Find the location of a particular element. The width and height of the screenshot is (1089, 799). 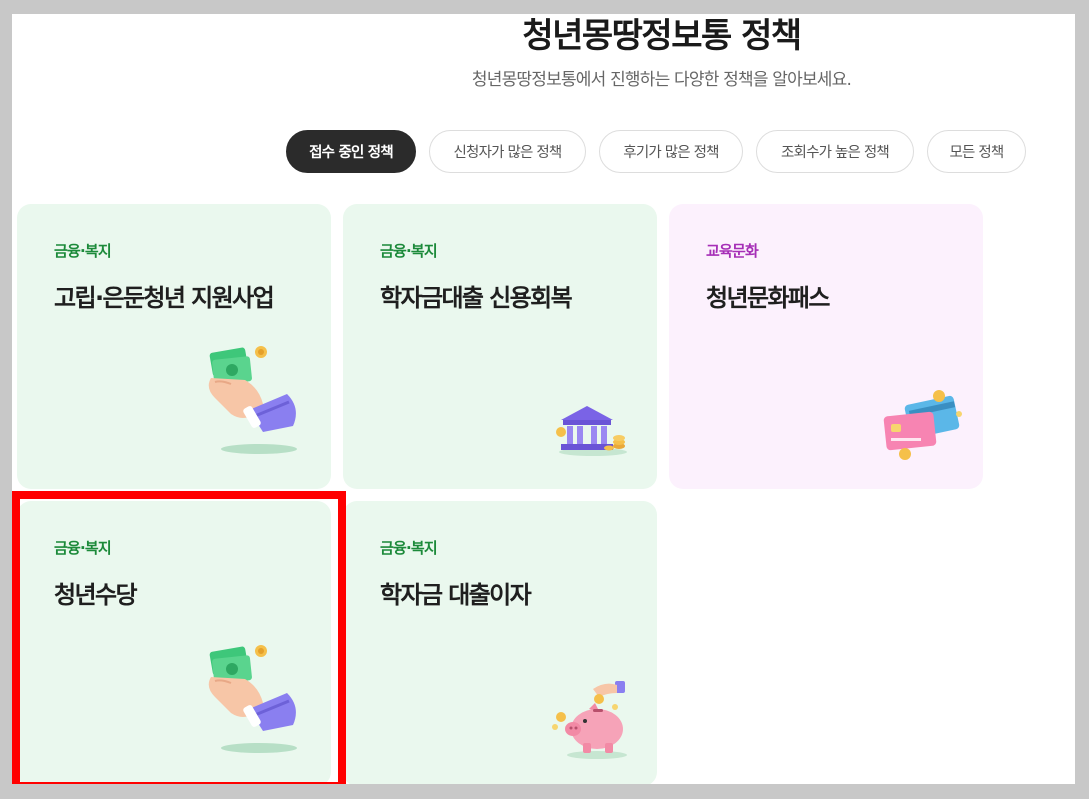

tab-all-policies: 모든 정책 is located at coordinates (976, 151).